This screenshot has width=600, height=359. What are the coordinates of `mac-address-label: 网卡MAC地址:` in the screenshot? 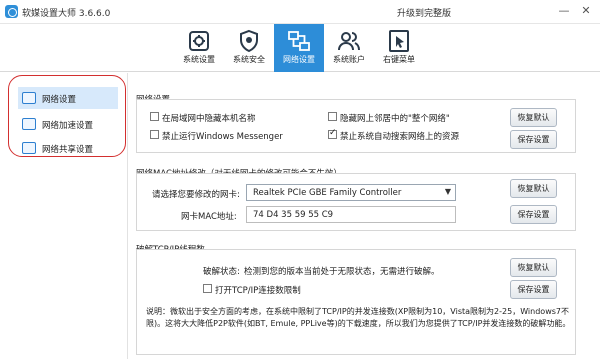 It's located at (209, 217).